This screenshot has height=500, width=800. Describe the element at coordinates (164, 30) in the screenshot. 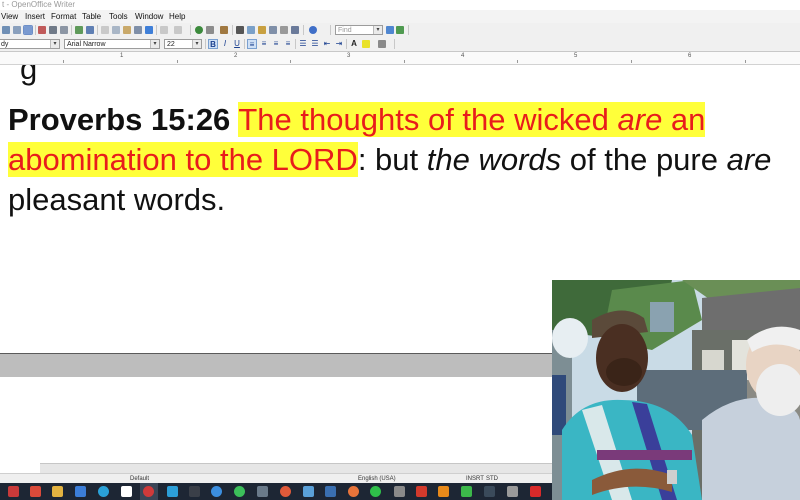

I see `undo-icon` at that location.